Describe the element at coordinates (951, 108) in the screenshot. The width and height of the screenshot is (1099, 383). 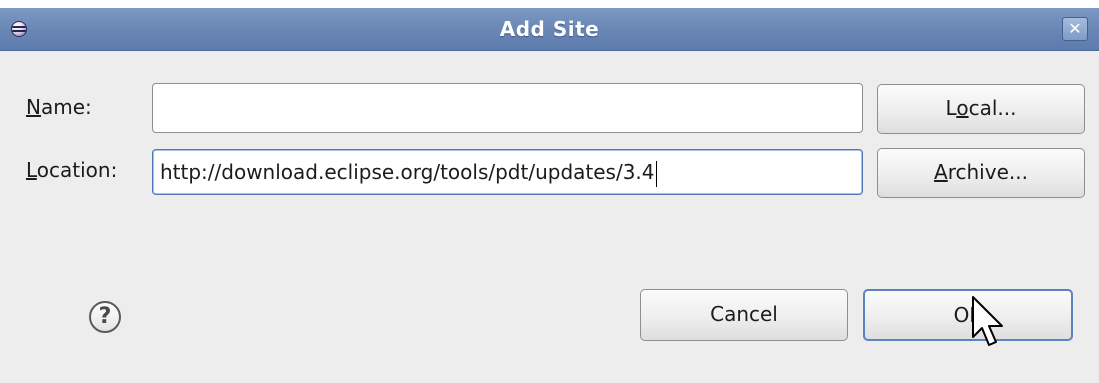
I see `local-button-label-pre: L` at that location.